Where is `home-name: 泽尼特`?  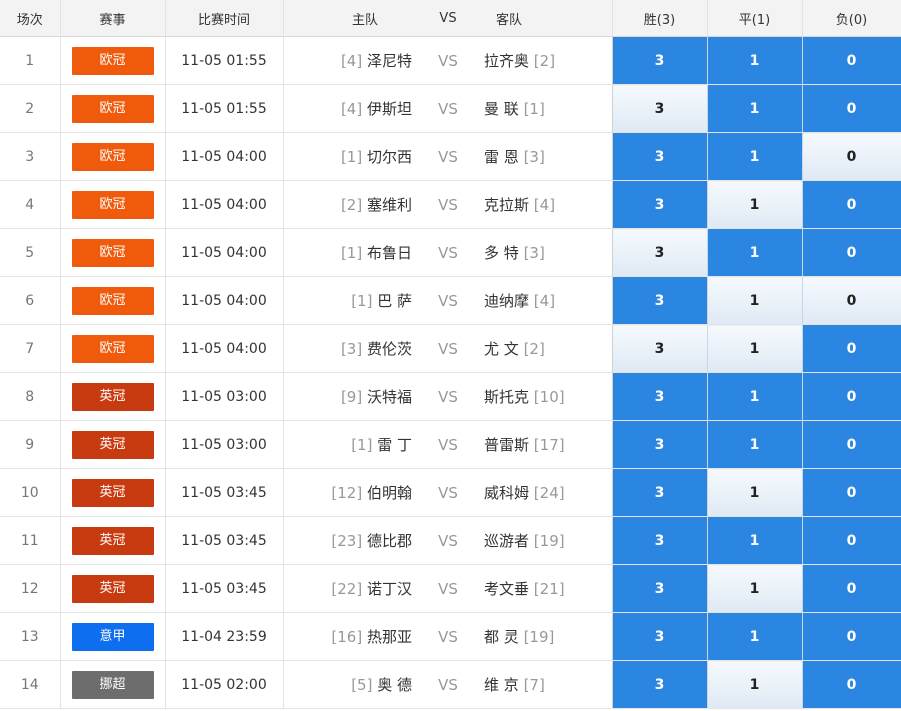
home-name: 泽尼特 is located at coordinates (389, 61).